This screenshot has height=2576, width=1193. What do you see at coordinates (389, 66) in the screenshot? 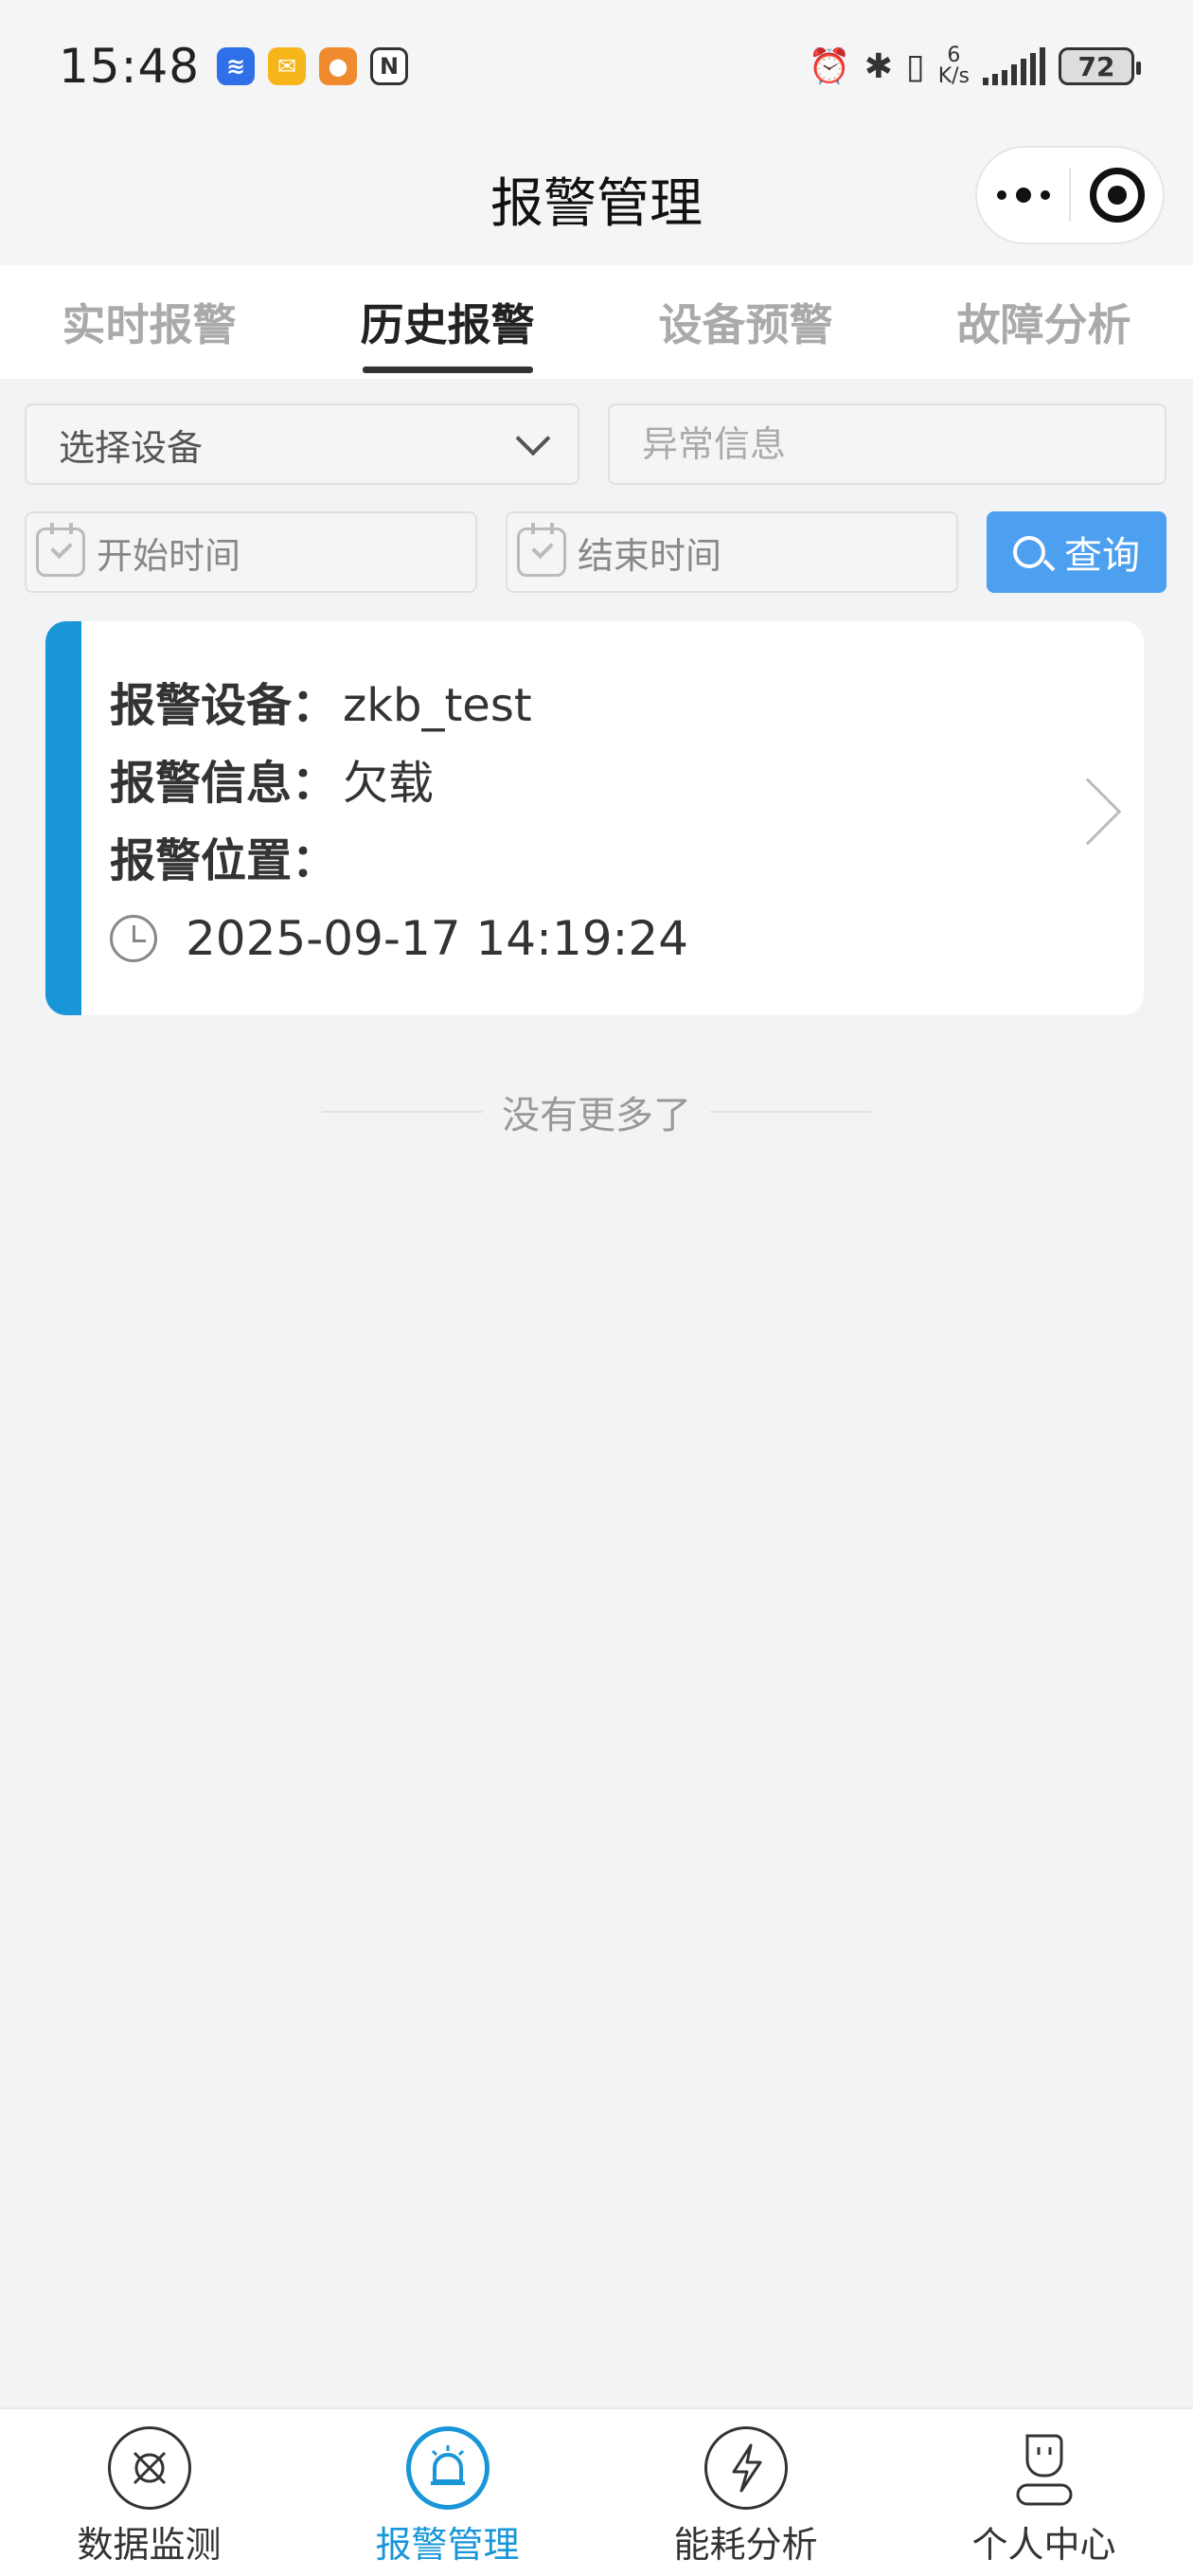
I see `nfc-icon: N` at bounding box center [389, 66].